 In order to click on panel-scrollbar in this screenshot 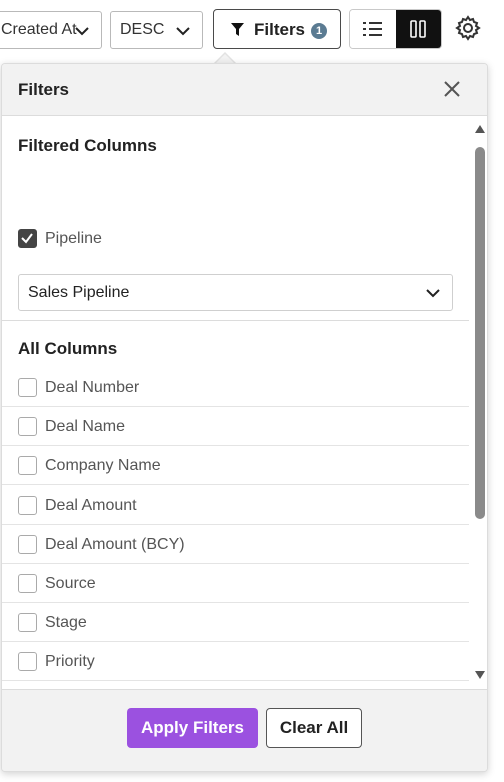, I will do `click(479, 403)`.